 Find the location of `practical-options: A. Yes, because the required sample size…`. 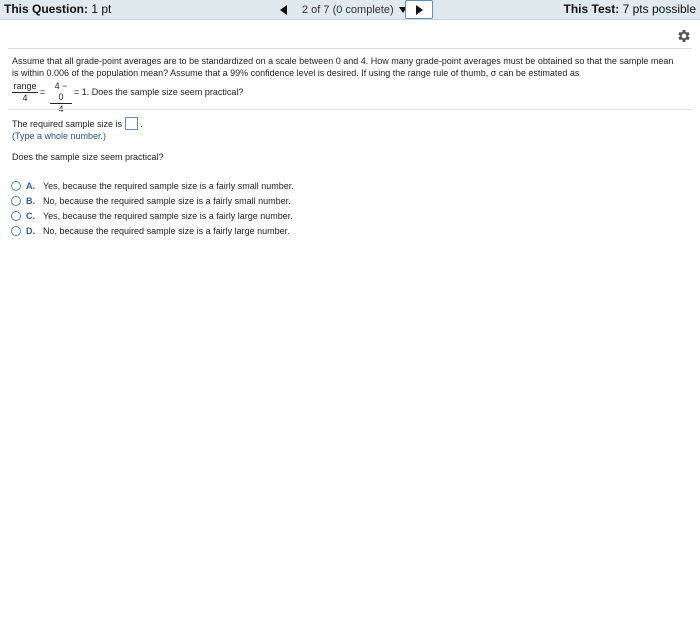

practical-options: A. Yes, because the required sample size… is located at coordinates (152, 208).